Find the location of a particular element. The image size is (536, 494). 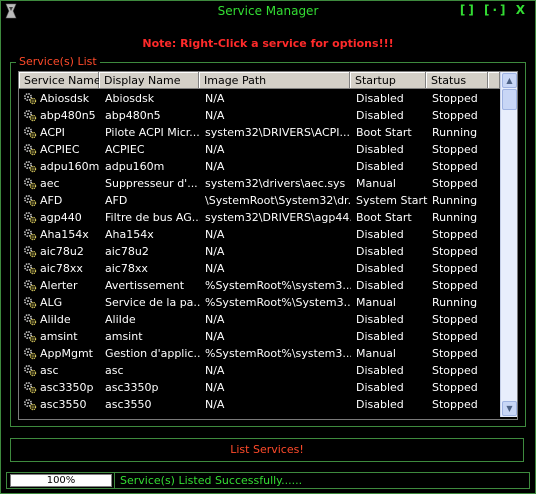

display-name: Avertissement is located at coordinates (145, 285).